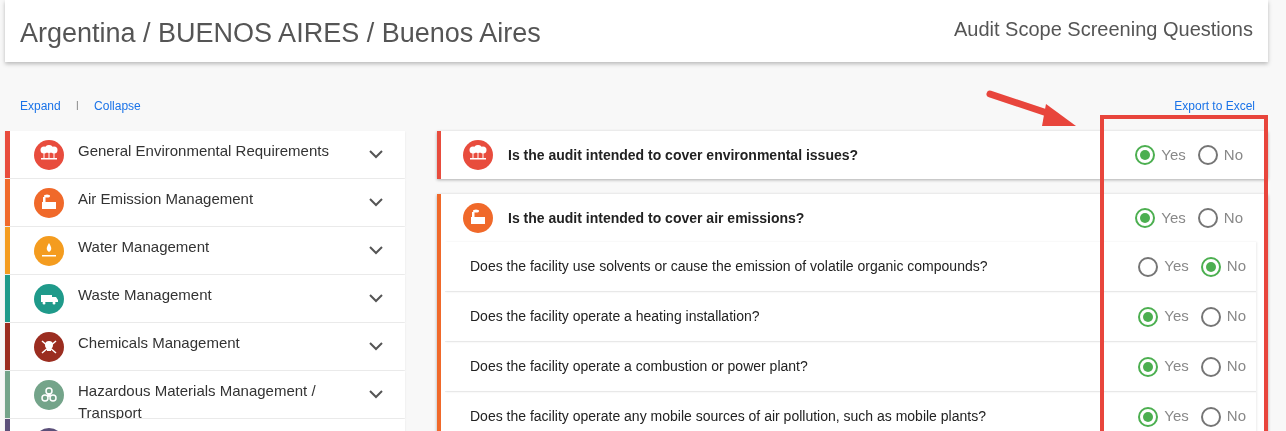  I want to click on skull-icon, so click(49, 346).